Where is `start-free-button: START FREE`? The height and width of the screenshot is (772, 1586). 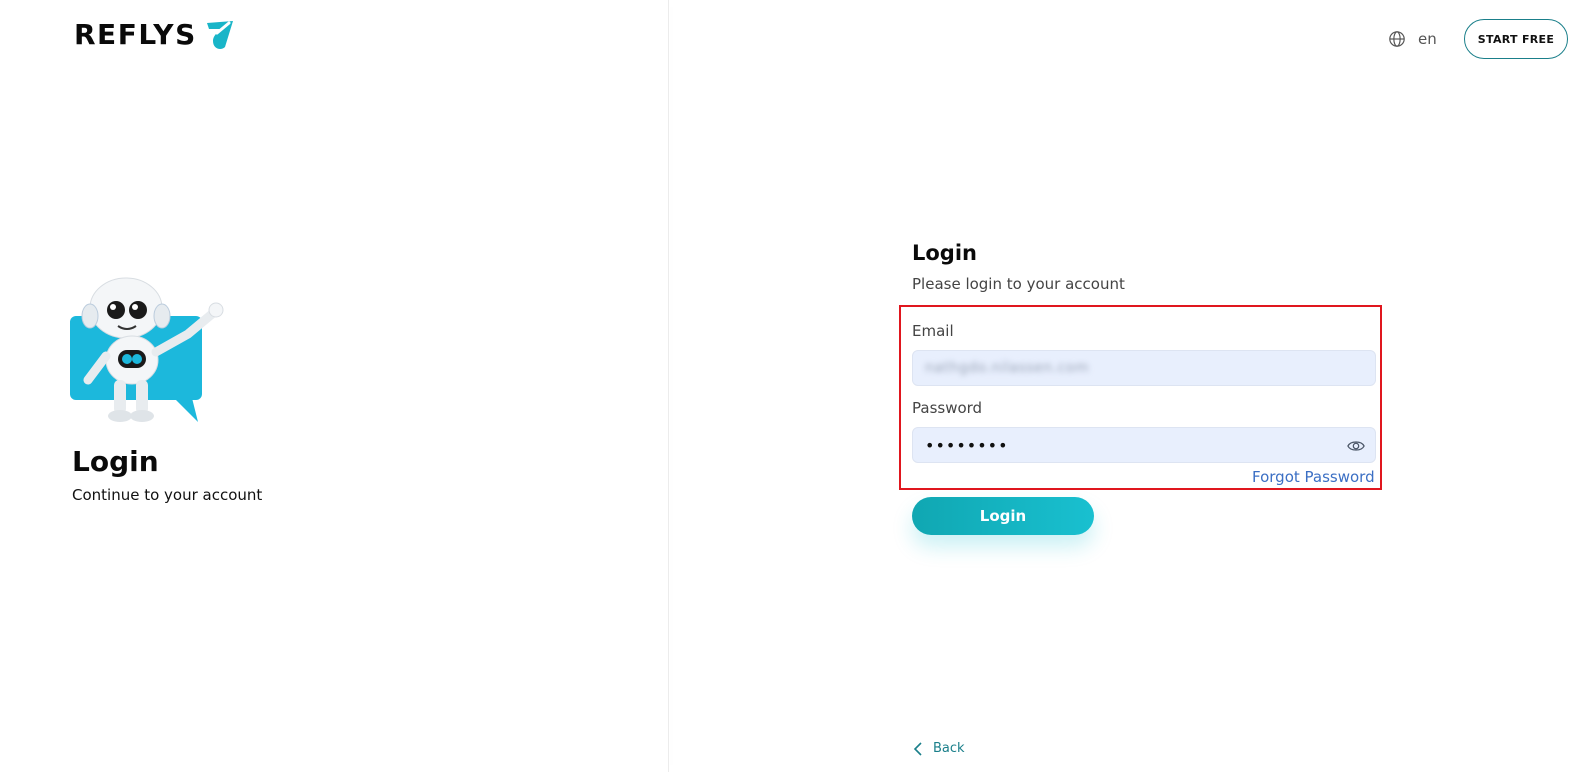 start-free-button: START FREE is located at coordinates (1516, 39).